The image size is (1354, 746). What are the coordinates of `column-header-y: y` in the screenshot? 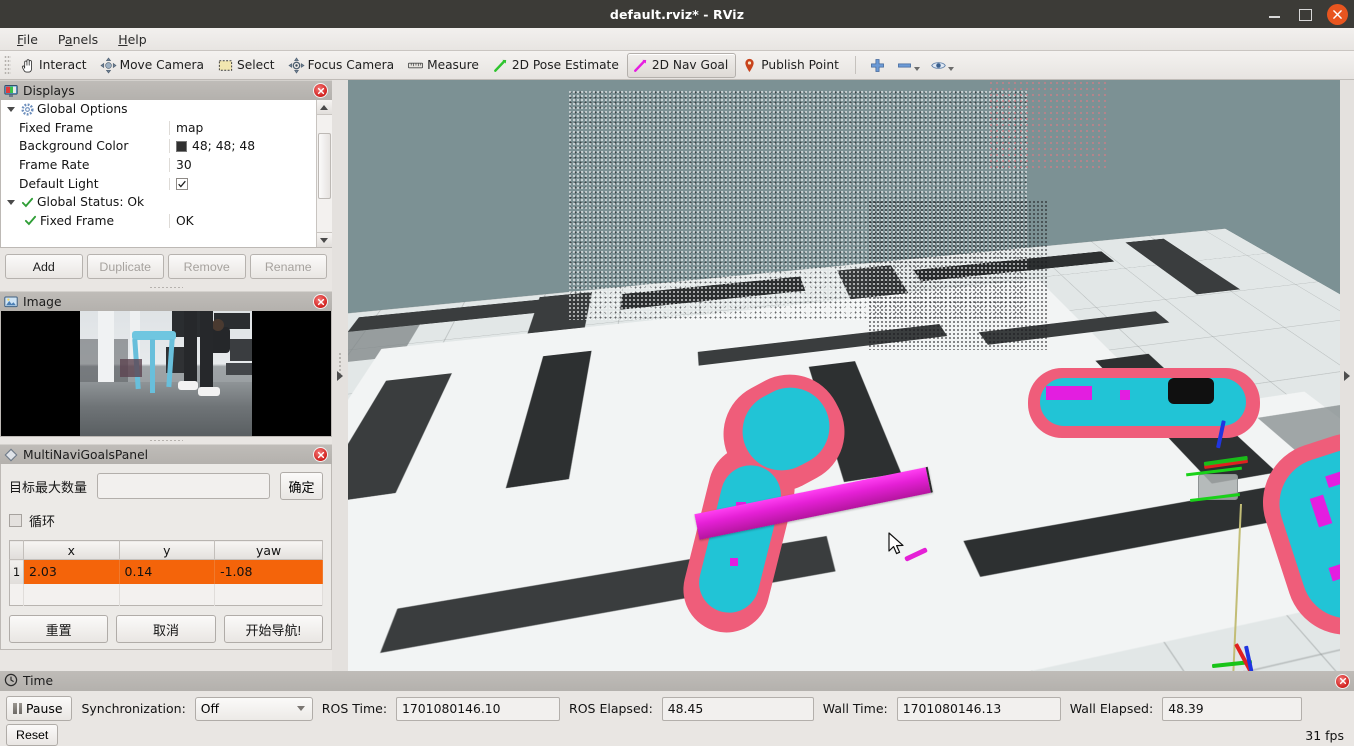 It's located at (167, 550).